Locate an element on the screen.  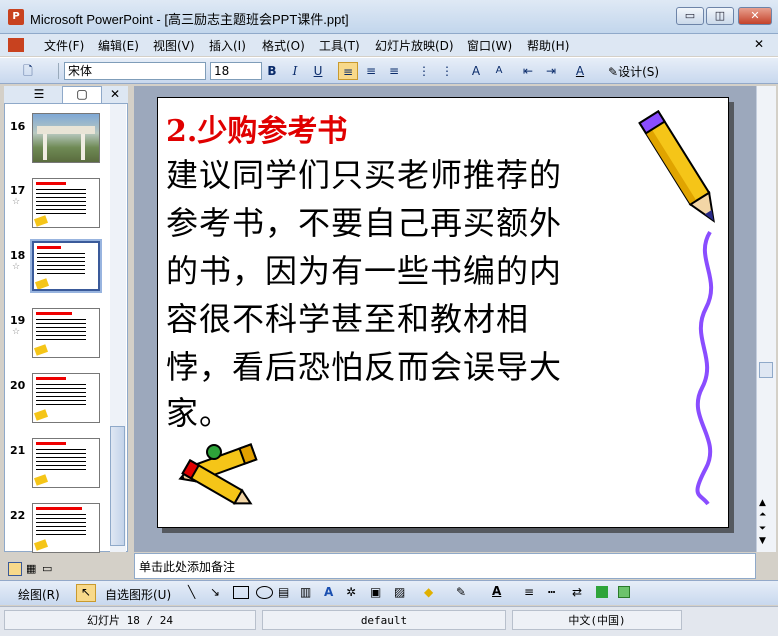
slide-body-line: 建议同学们只买老师推荐的 is located at coordinates (364, 173).